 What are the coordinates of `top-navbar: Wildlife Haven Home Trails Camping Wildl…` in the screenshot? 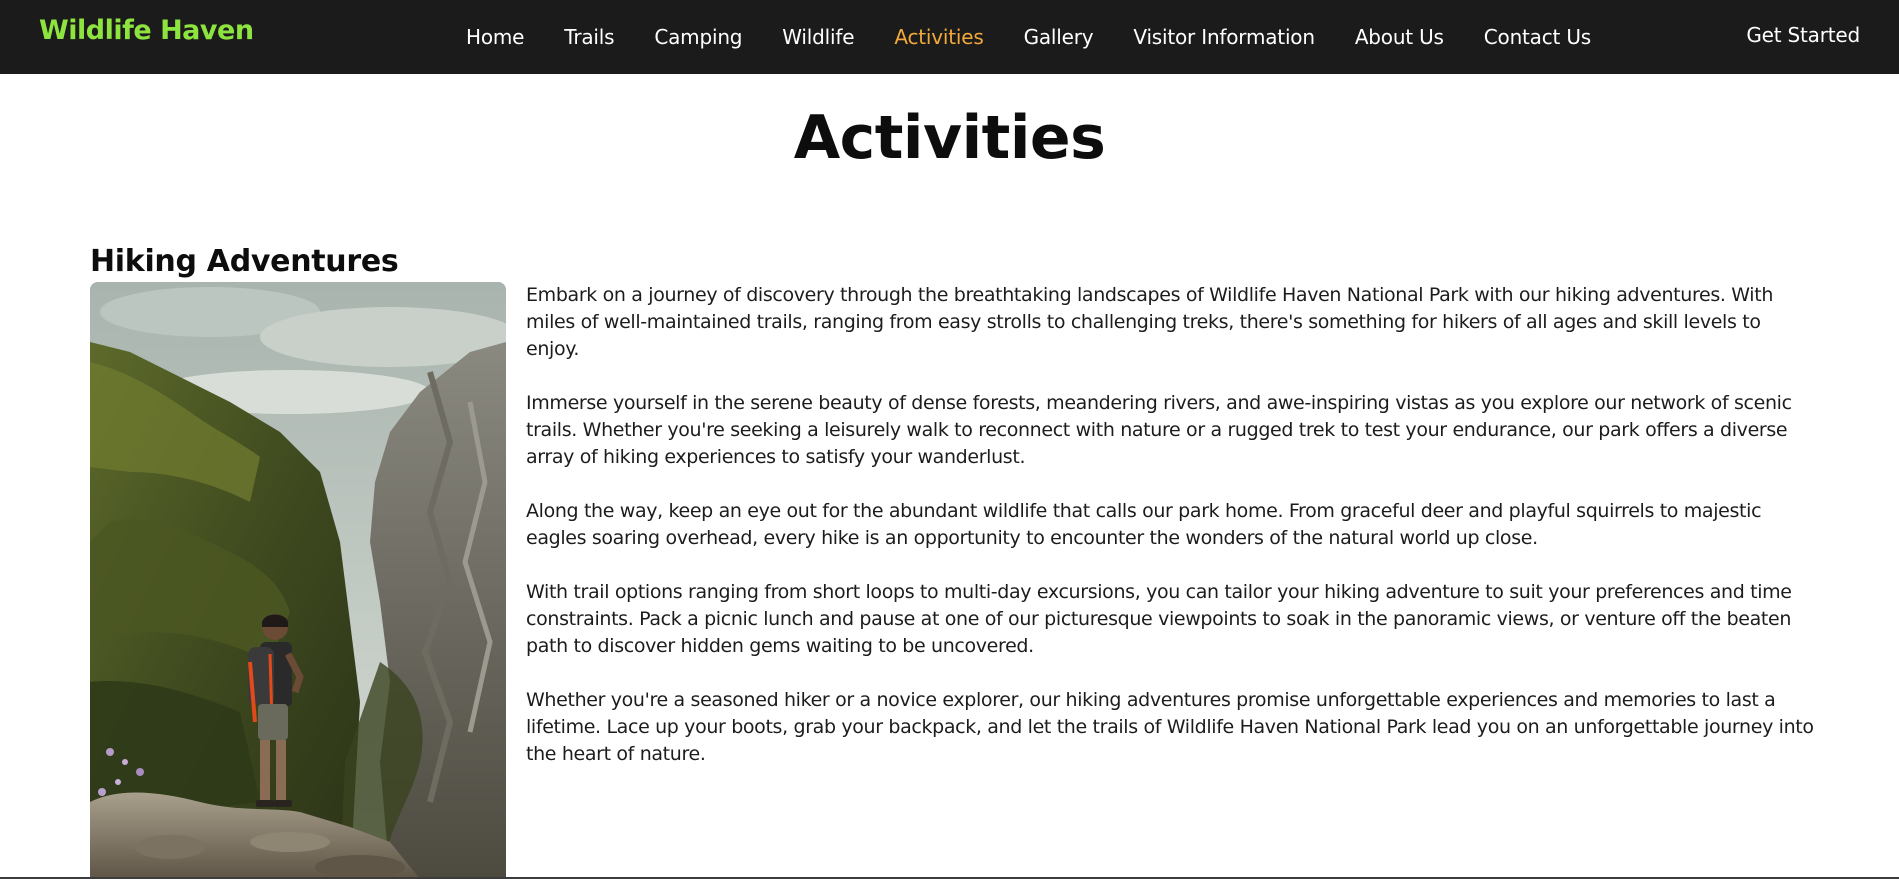 It's located at (949, 37).